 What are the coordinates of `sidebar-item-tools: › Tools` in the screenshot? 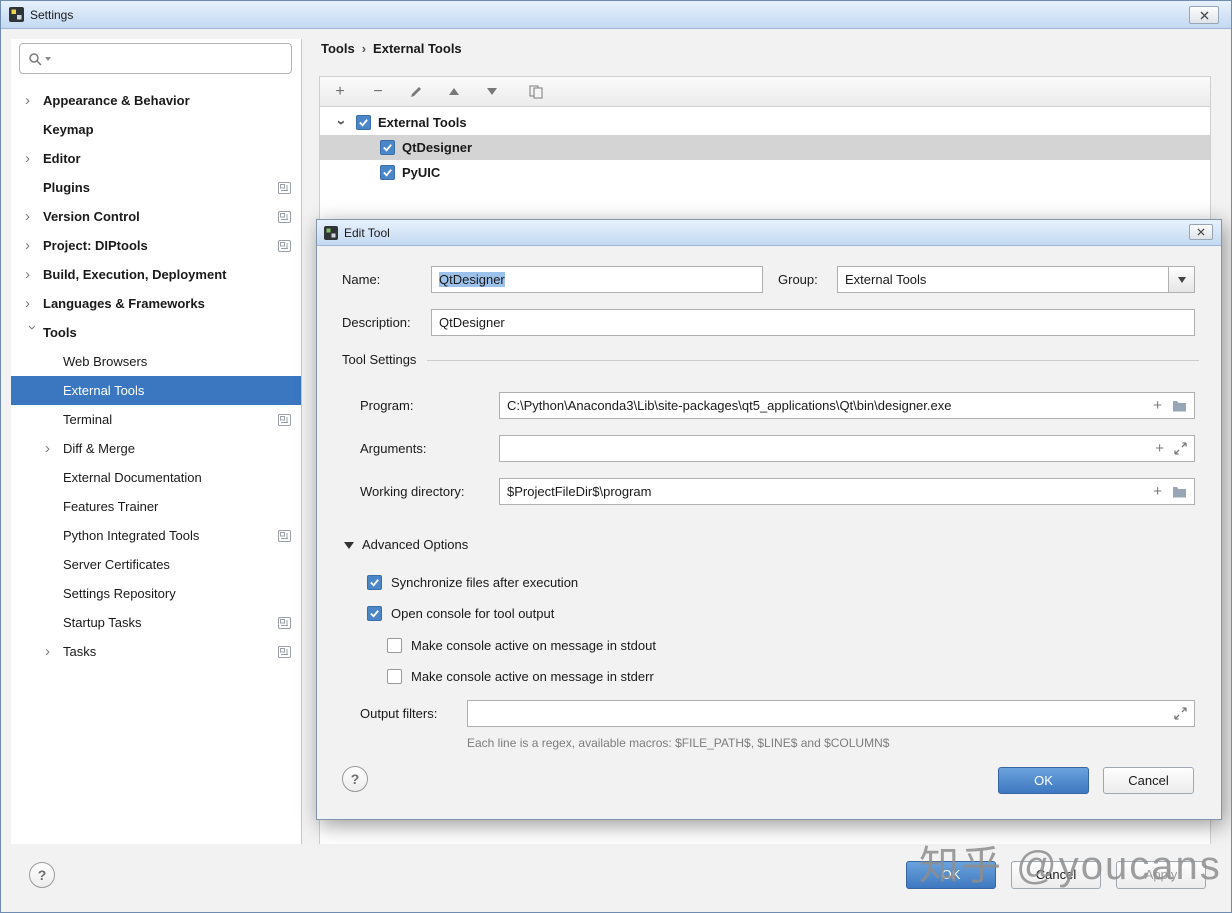 It's located at (156, 332).